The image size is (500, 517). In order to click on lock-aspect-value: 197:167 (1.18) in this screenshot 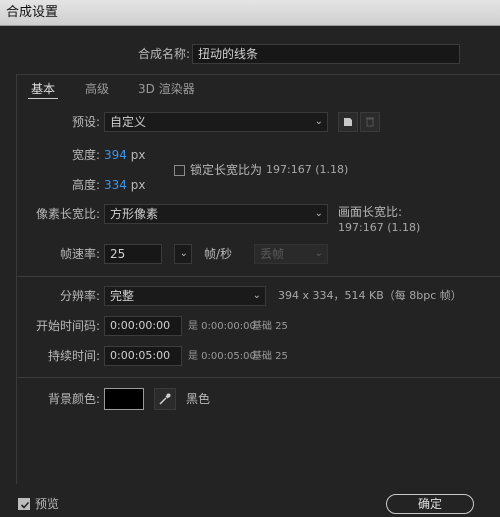, I will do `click(307, 169)`.